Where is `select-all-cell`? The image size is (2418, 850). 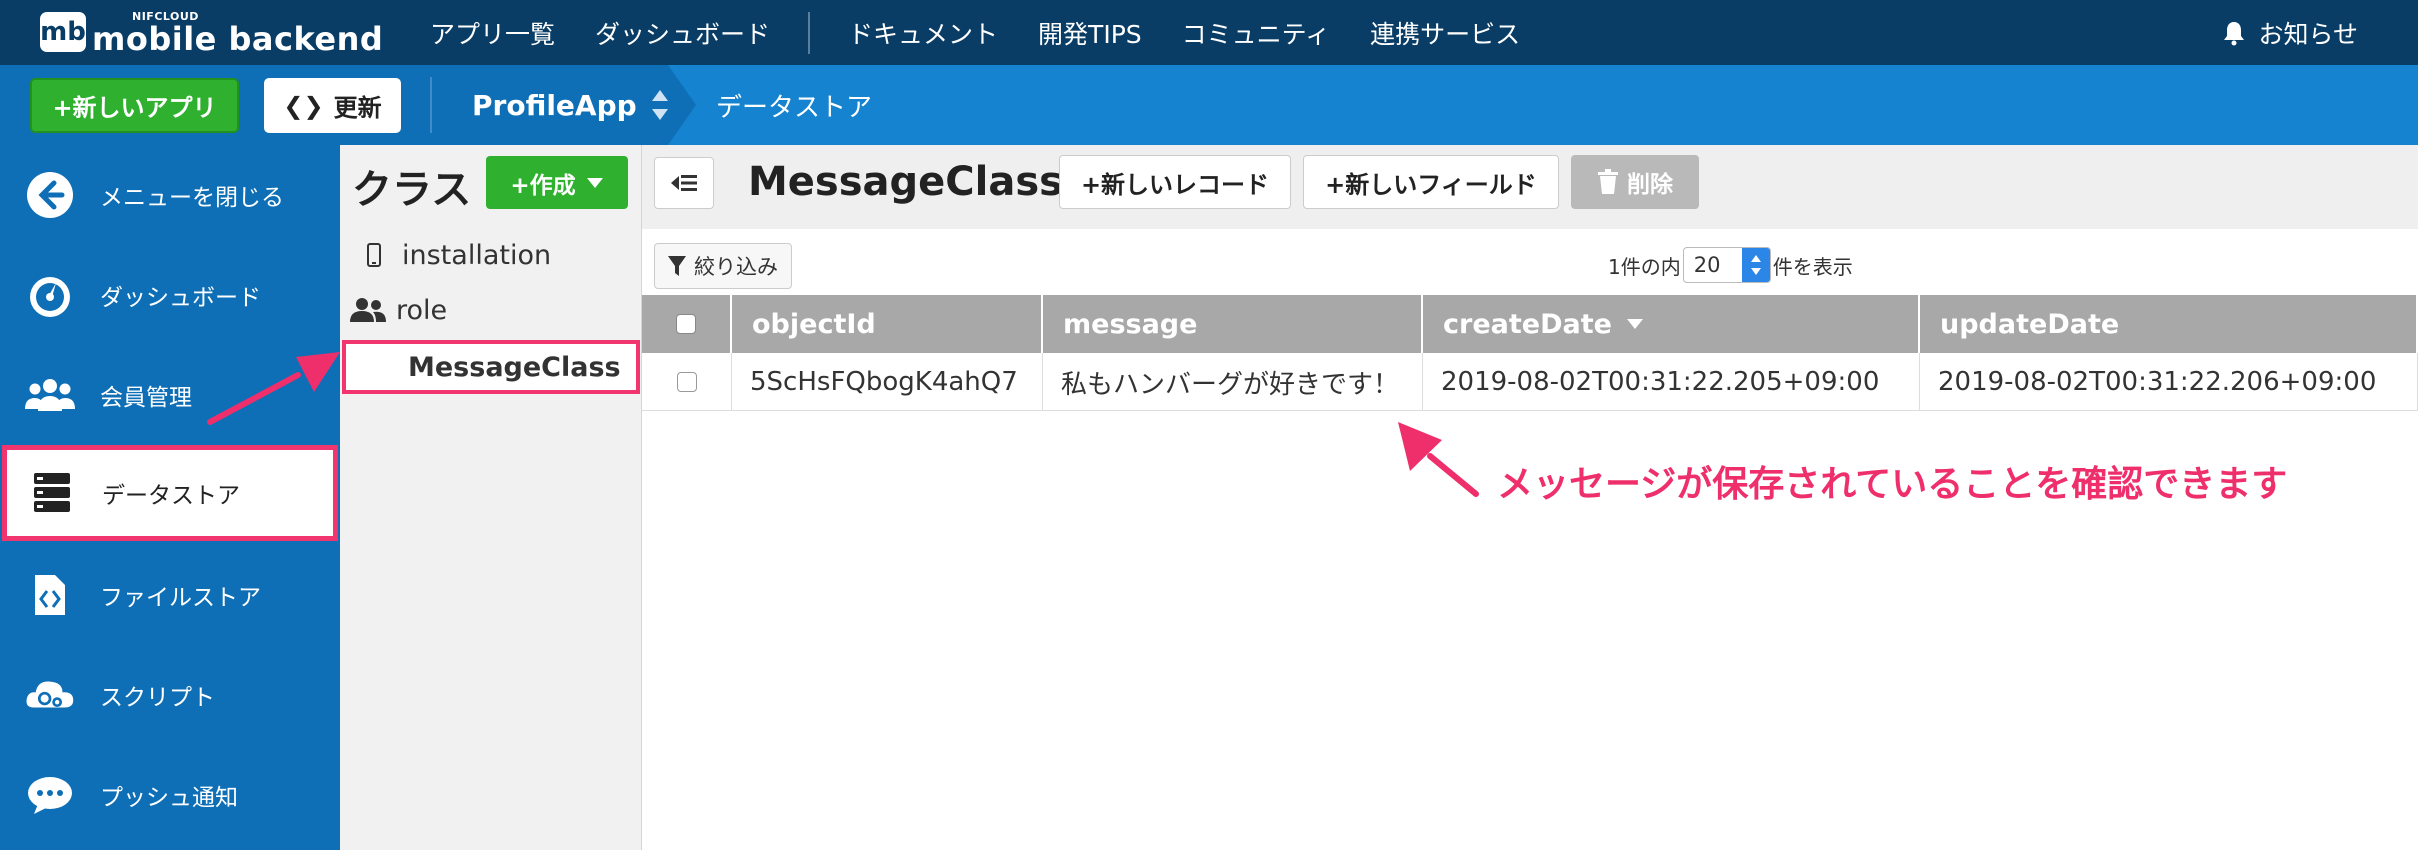
select-all-cell is located at coordinates (687, 324).